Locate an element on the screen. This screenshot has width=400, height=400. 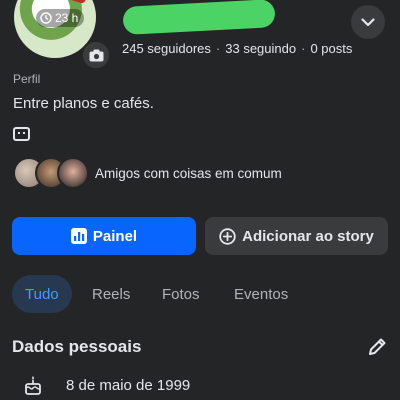
dashboard-button: Painel is located at coordinates (104, 236).